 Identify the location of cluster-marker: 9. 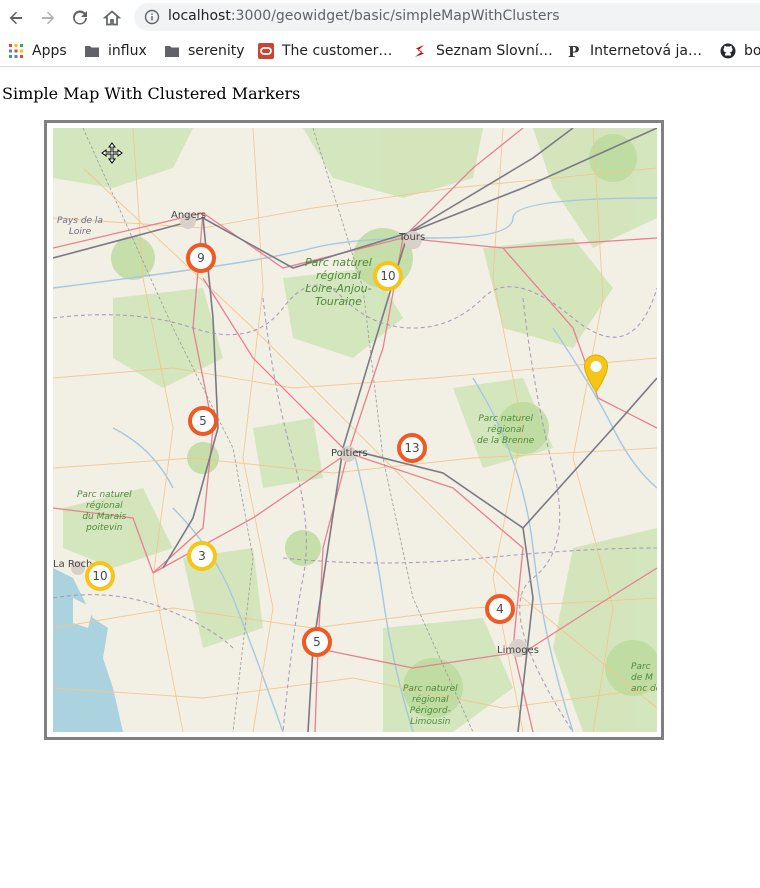
(201, 258).